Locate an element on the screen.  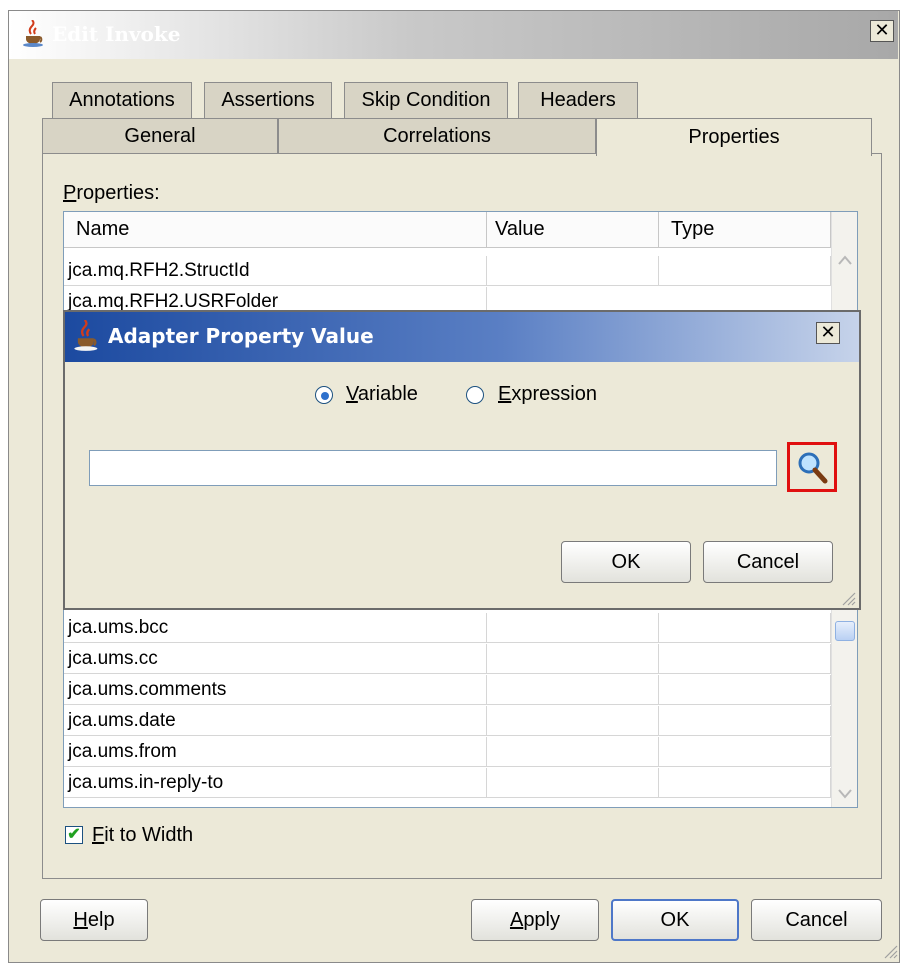
tab-skip-condition: Skip Condition is located at coordinates (426, 100).